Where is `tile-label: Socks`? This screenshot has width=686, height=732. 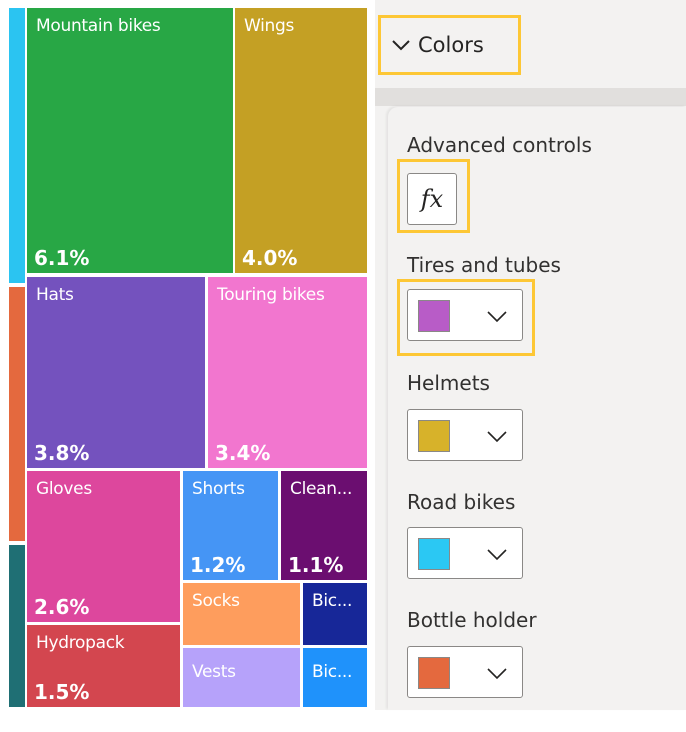 tile-label: Socks is located at coordinates (216, 601).